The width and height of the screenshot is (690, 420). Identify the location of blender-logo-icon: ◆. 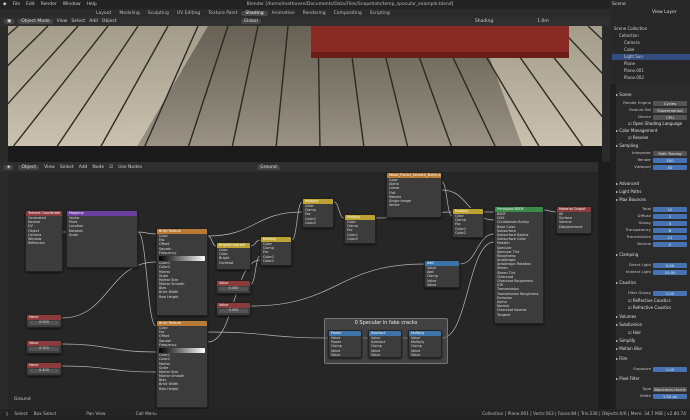
(4, 4).